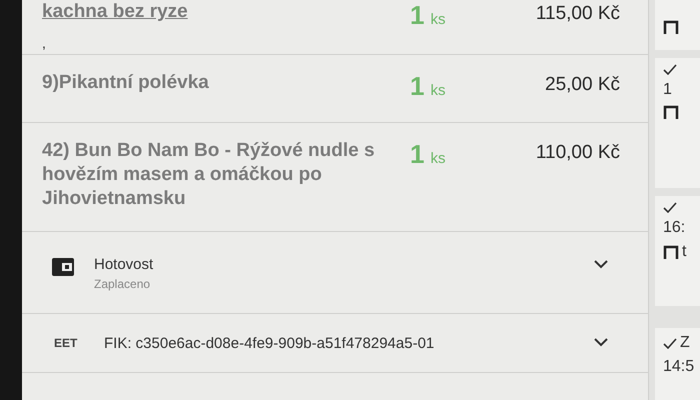  Describe the element at coordinates (126, 83) in the screenshot. I see `item-name: 9)Pikantní polévka` at that location.